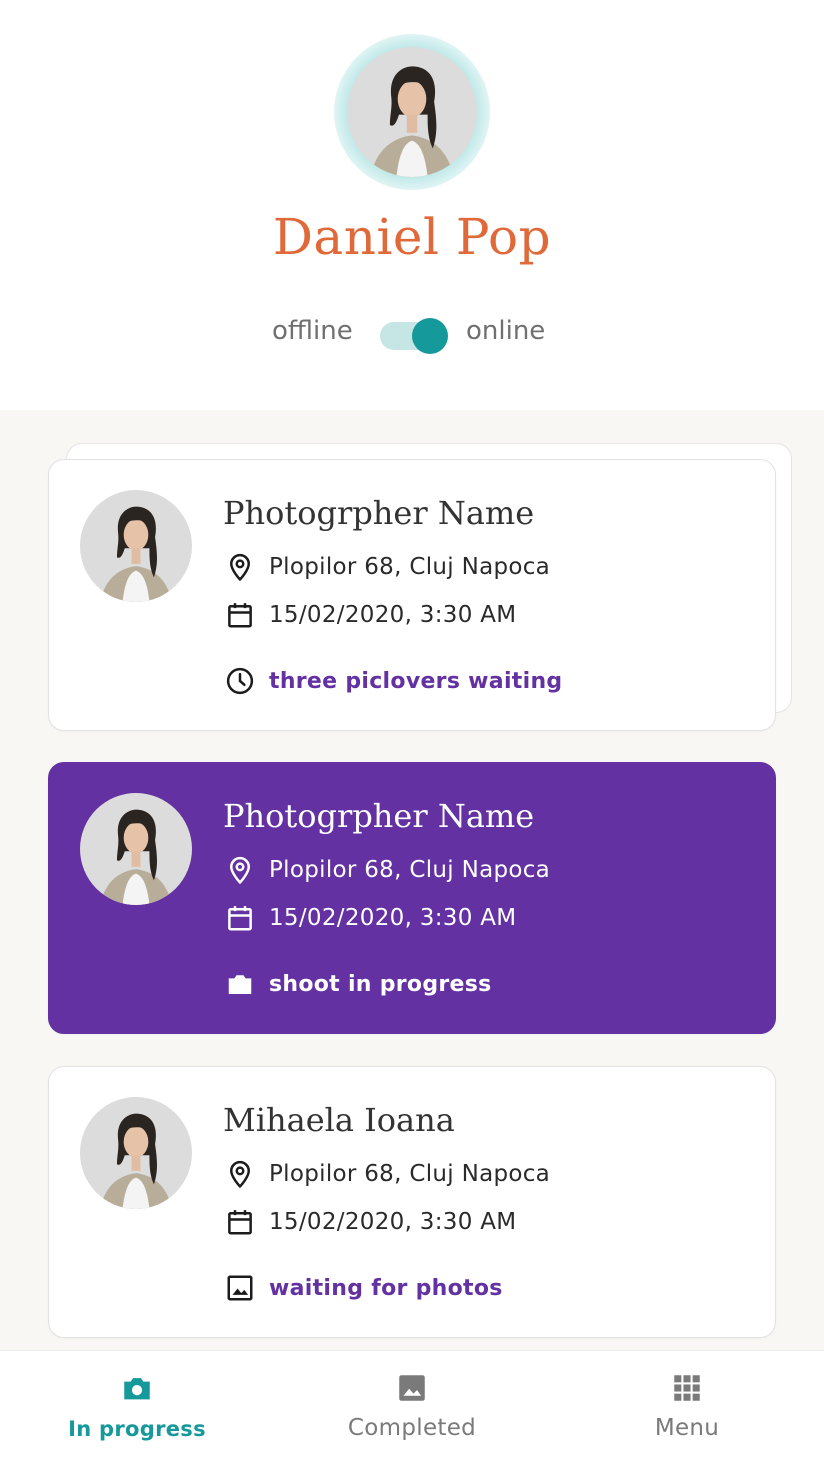 This screenshot has height=1462, width=824. Describe the element at coordinates (412, 1428) in the screenshot. I see `nav-label: Completed` at that location.